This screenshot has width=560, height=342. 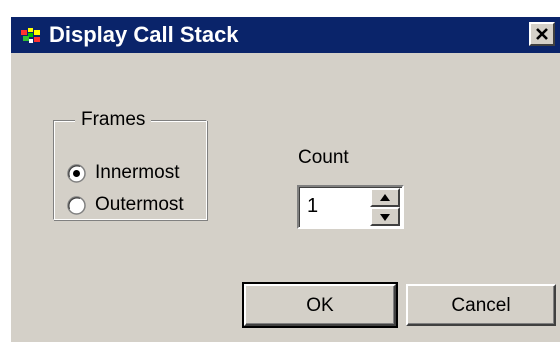 What do you see at coordinates (139, 204) in the screenshot?
I see `radio-outermost-label: Outermost` at bounding box center [139, 204].